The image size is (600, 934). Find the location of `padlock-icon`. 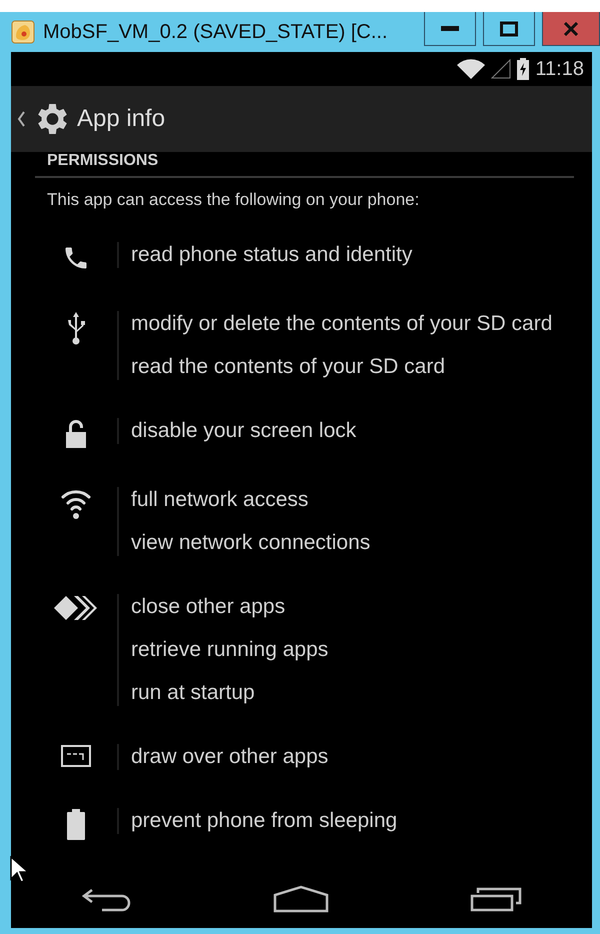

padlock-icon is located at coordinates (76, 434).